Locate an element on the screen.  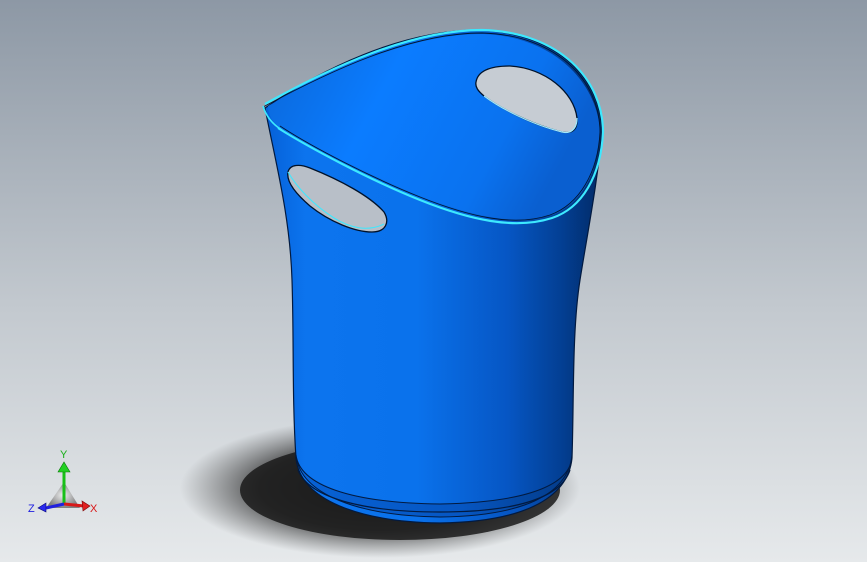
triad-y-arrow-icon is located at coordinates (64, 467).